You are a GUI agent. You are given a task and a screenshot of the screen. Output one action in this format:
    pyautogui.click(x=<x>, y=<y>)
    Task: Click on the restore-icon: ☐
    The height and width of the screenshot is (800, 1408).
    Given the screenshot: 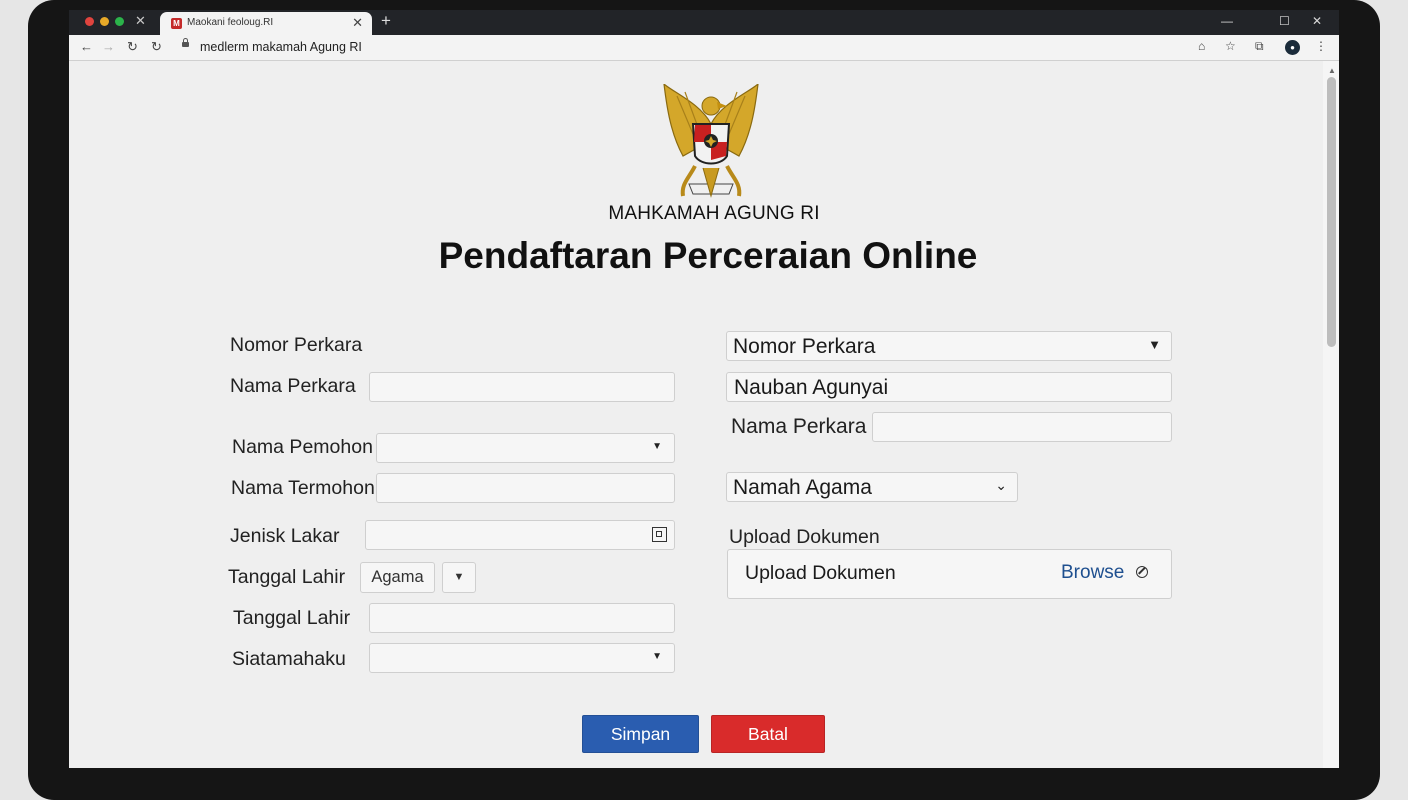 What is the action you would take?
    pyautogui.click(x=1284, y=21)
    